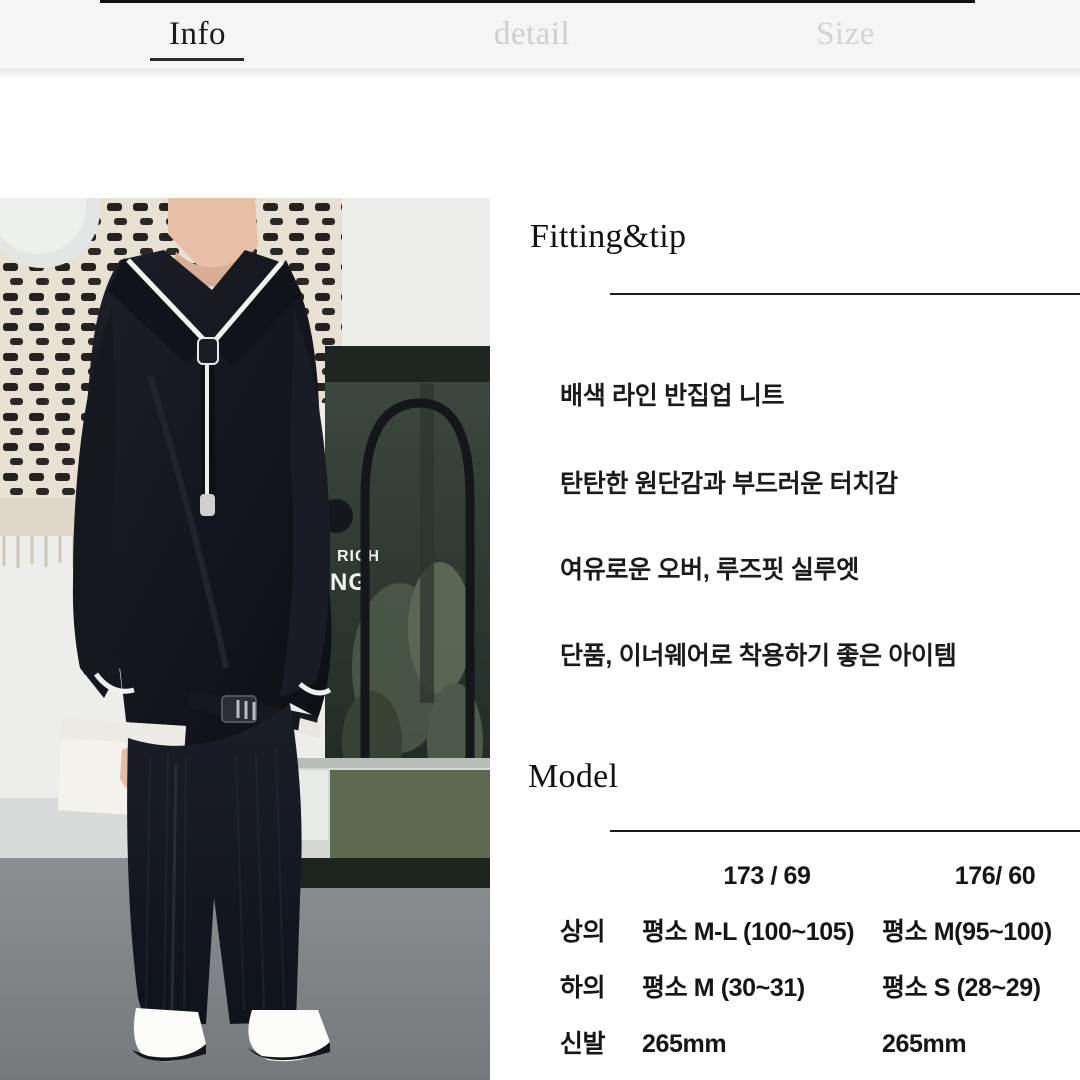 This screenshot has height=1080, width=1080. Describe the element at coordinates (537, 1) in the screenshot. I see `tab-bar-top-rule` at that location.